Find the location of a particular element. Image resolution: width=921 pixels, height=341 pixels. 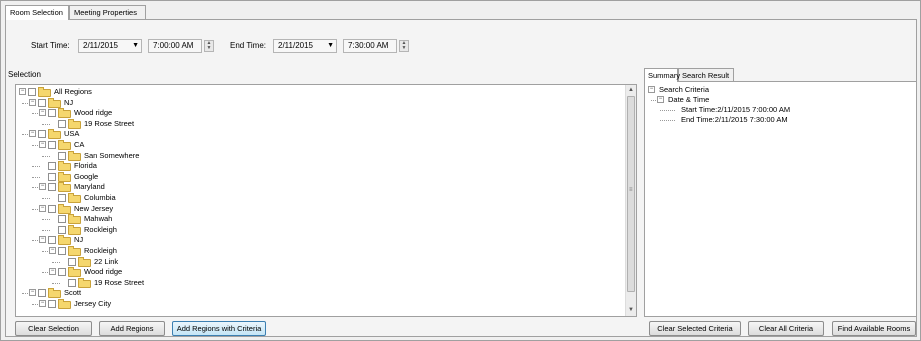

tree-node-label: USA is located at coordinates (72, 134).